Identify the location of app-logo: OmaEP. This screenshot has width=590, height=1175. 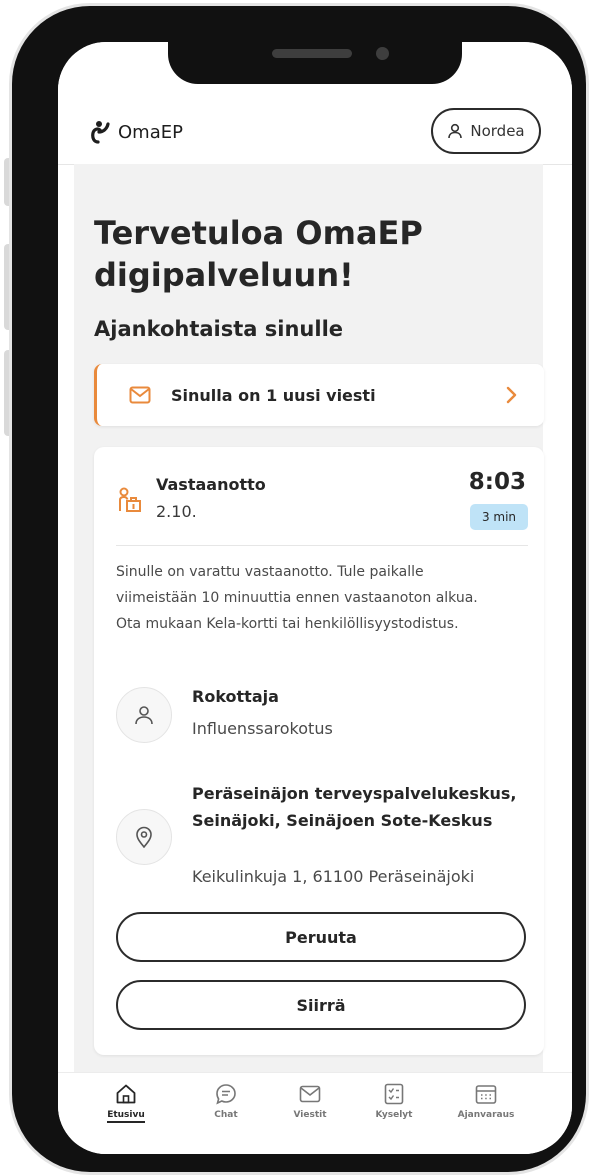
(136, 132).